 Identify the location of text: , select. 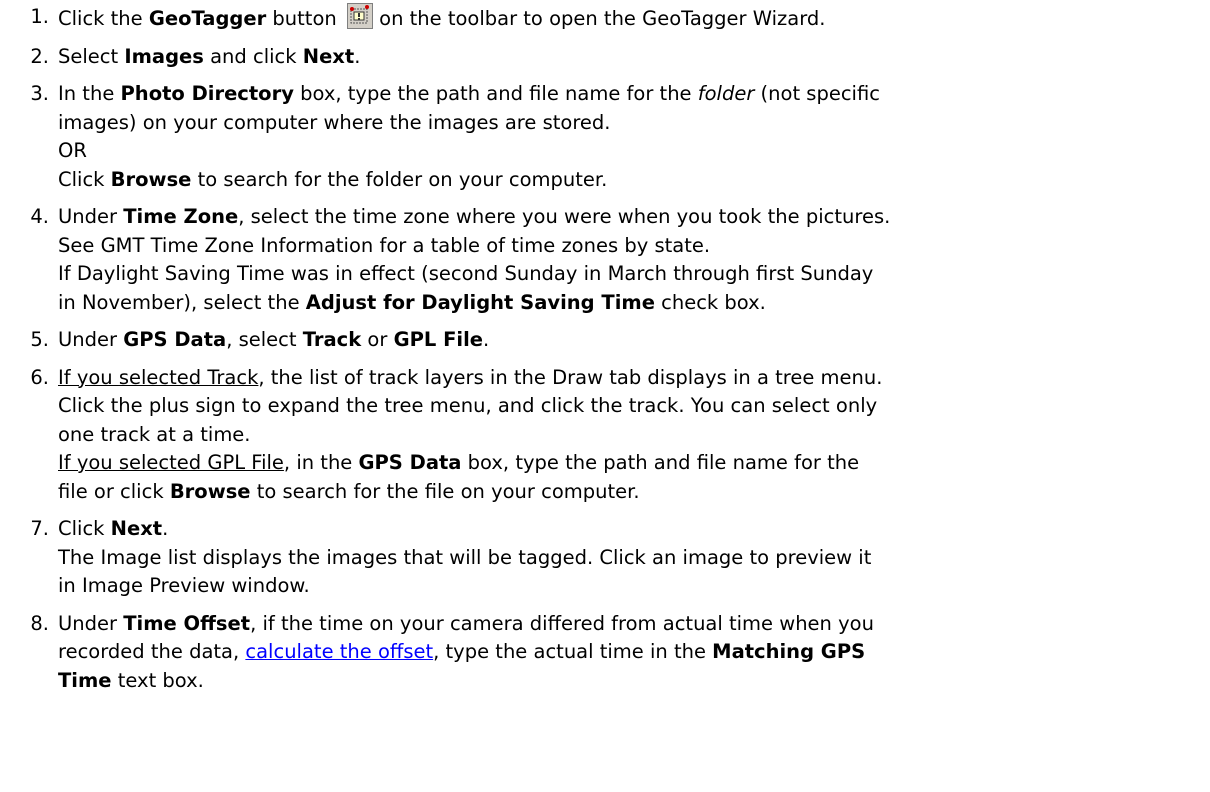
(264, 339).